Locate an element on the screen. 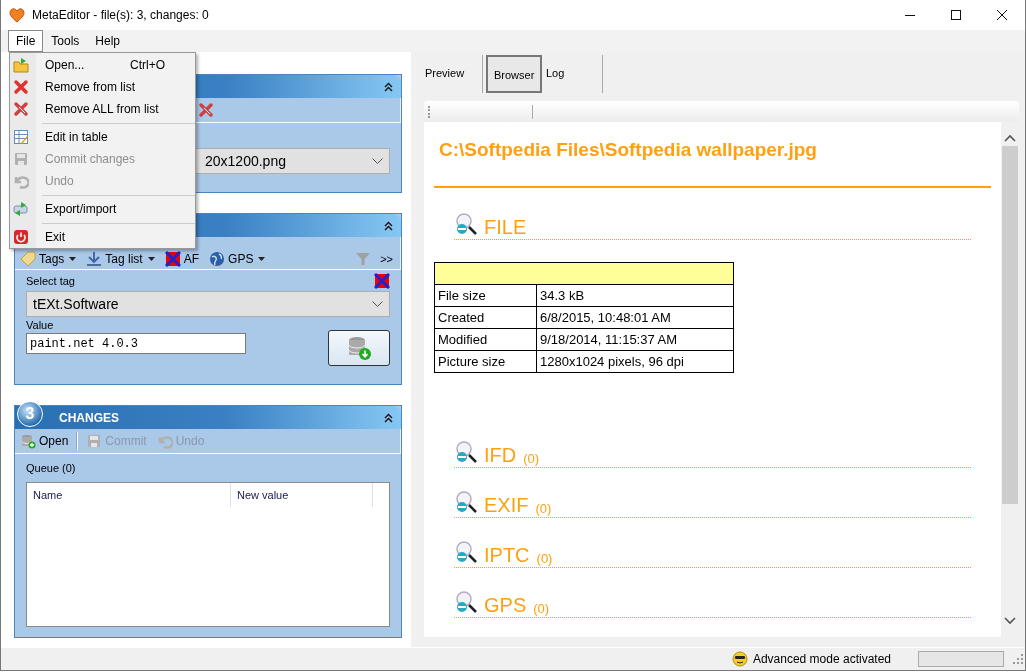 The width and height of the screenshot is (1026, 672). filter-icon is located at coordinates (363, 258).